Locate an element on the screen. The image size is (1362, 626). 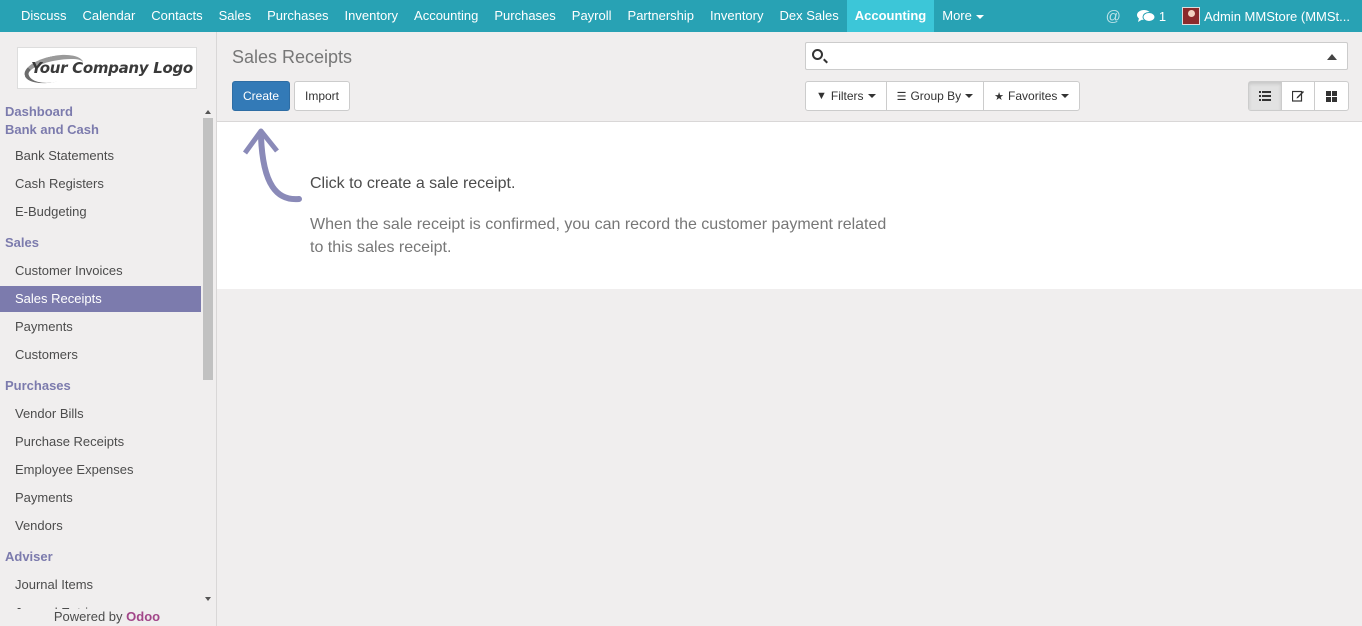
logo-text: Your Company Logo is located at coordinates (112, 68).